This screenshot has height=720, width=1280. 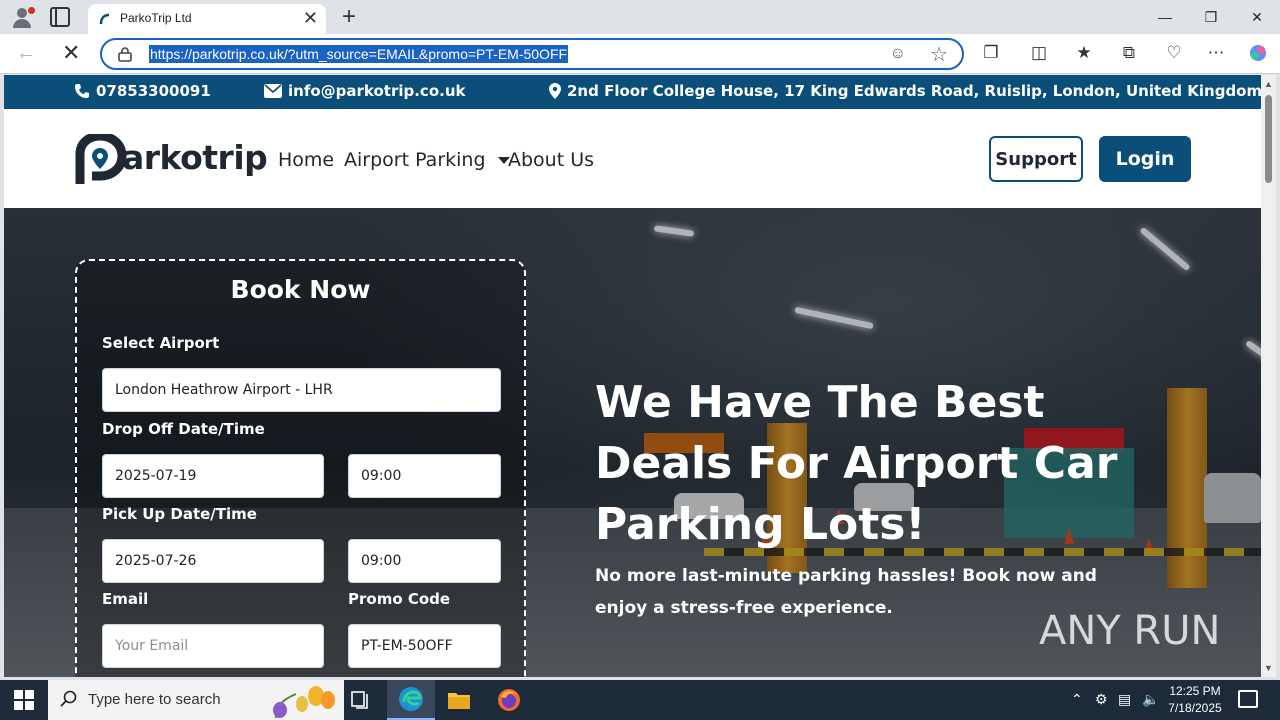 What do you see at coordinates (207, 19) in the screenshot?
I see `browser-tab: ParkoTrip Ltd ✕` at bounding box center [207, 19].